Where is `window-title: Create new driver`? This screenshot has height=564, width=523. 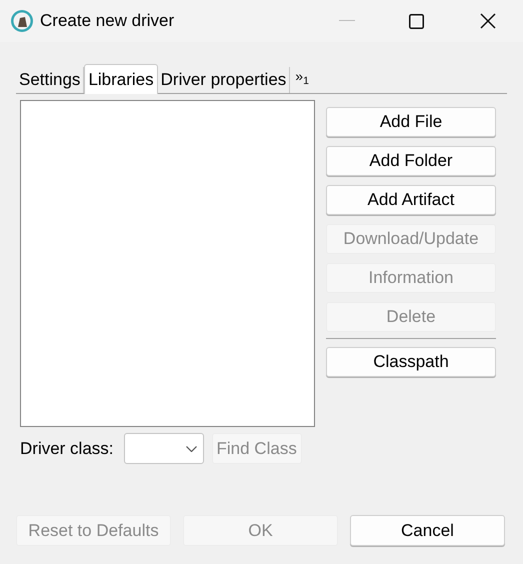
window-title: Create new driver is located at coordinates (107, 21).